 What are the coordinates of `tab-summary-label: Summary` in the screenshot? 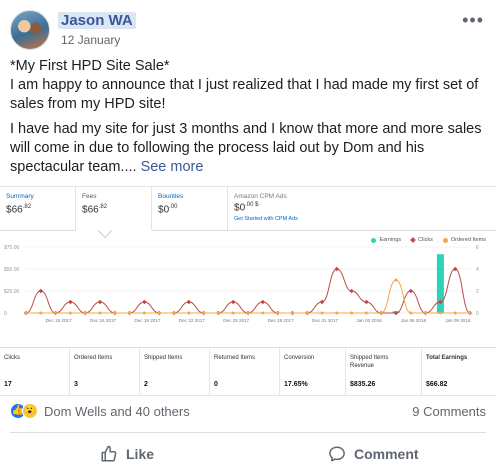 It's located at (20, 196).